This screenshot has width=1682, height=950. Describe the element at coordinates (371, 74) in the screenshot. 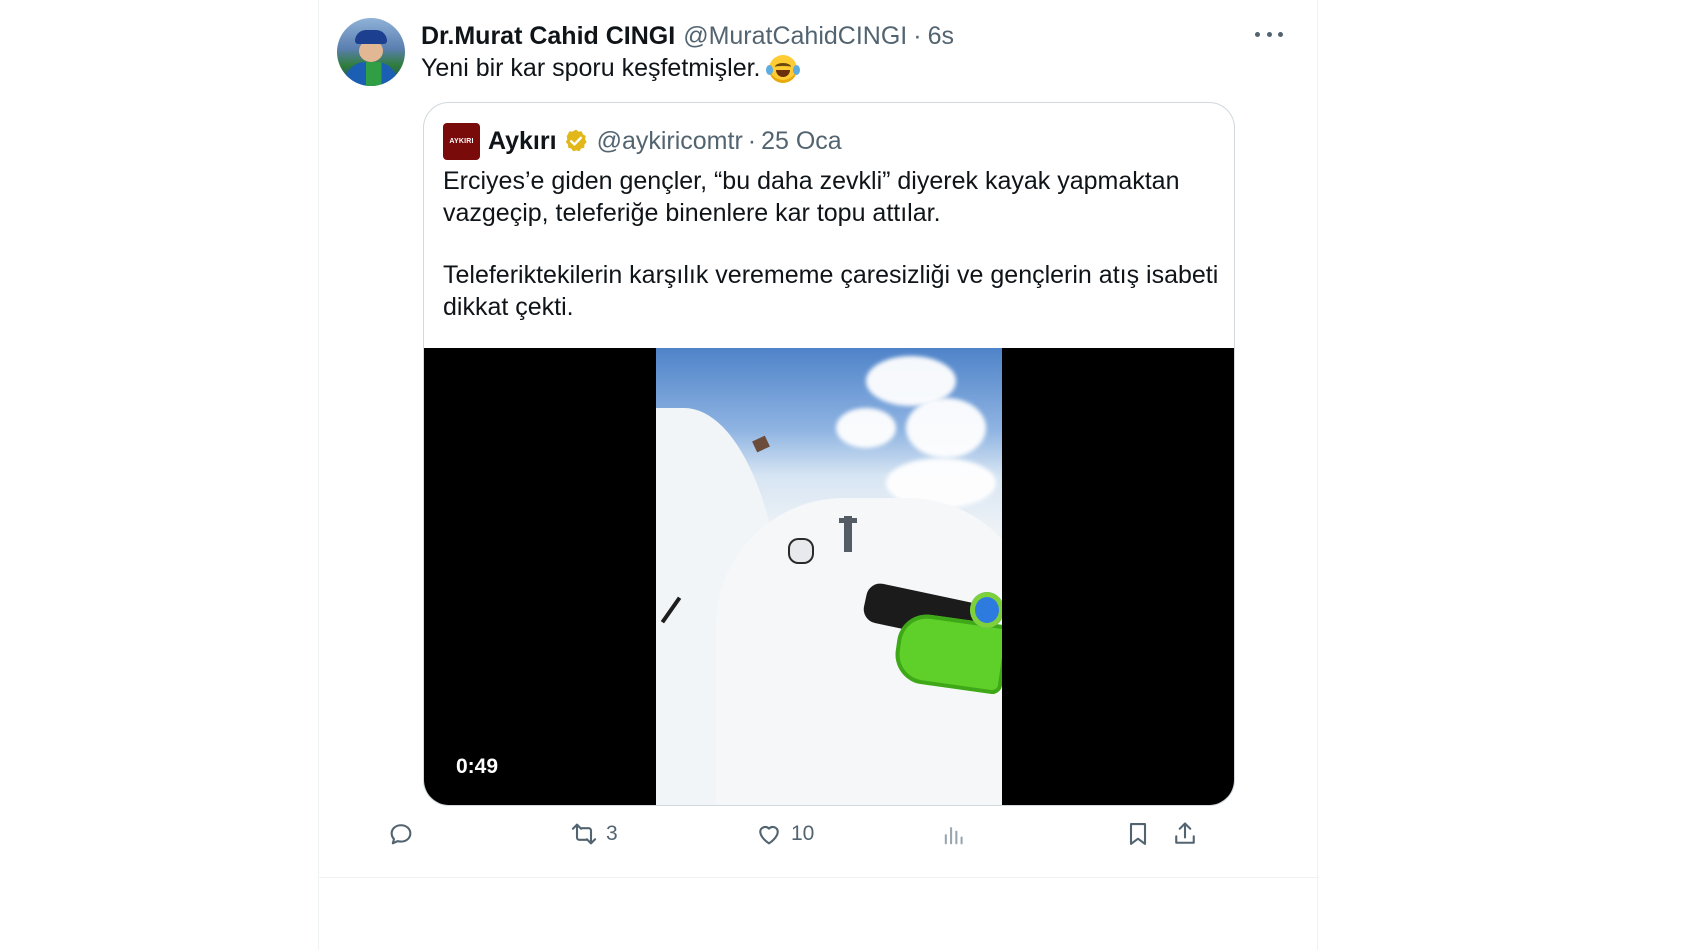

I see `avatar-jacket` at that location.